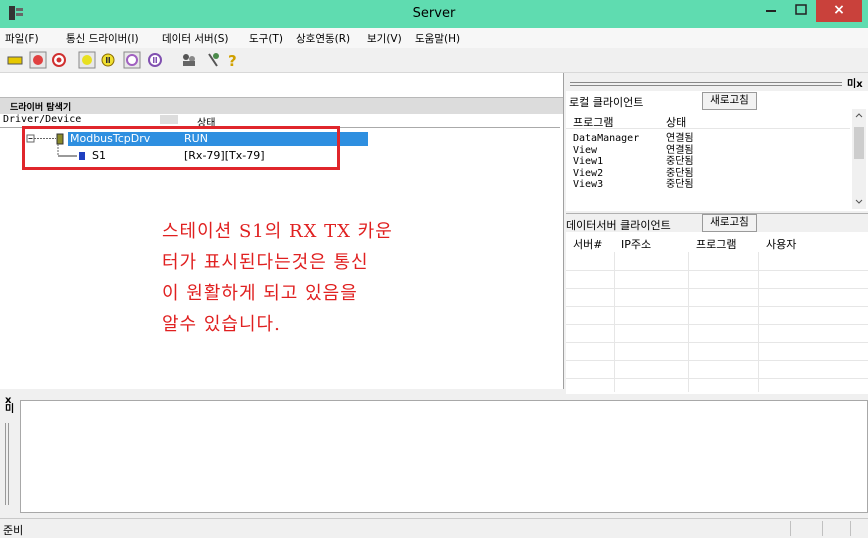  What do you see at coordinates (221, 324) in the screenshot?
I see `annotation-line: 알수 있습니다.` at bounding box center [221, 324].